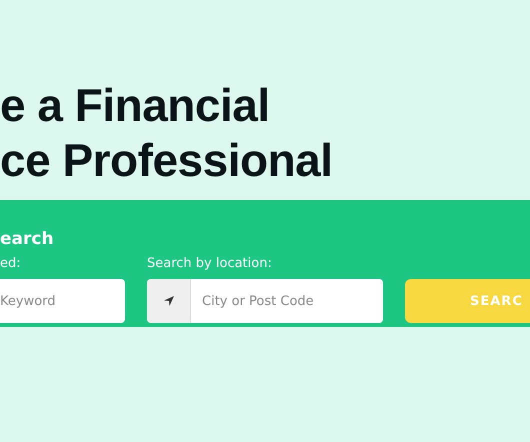  I want to click on field-label: Search by location:, so click(209, 264).